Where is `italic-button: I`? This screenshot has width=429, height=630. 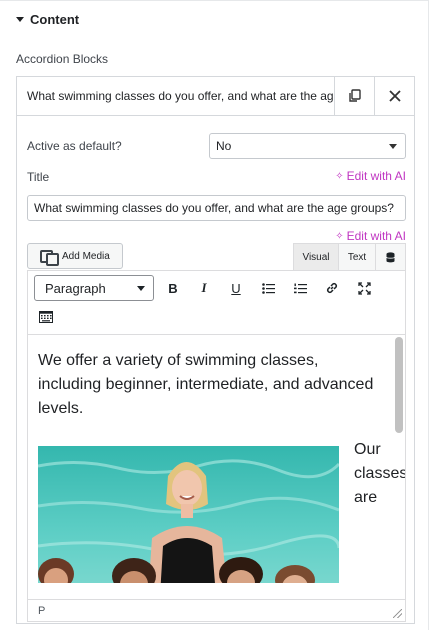
italic-button: I is located at coordinates (204, 288).